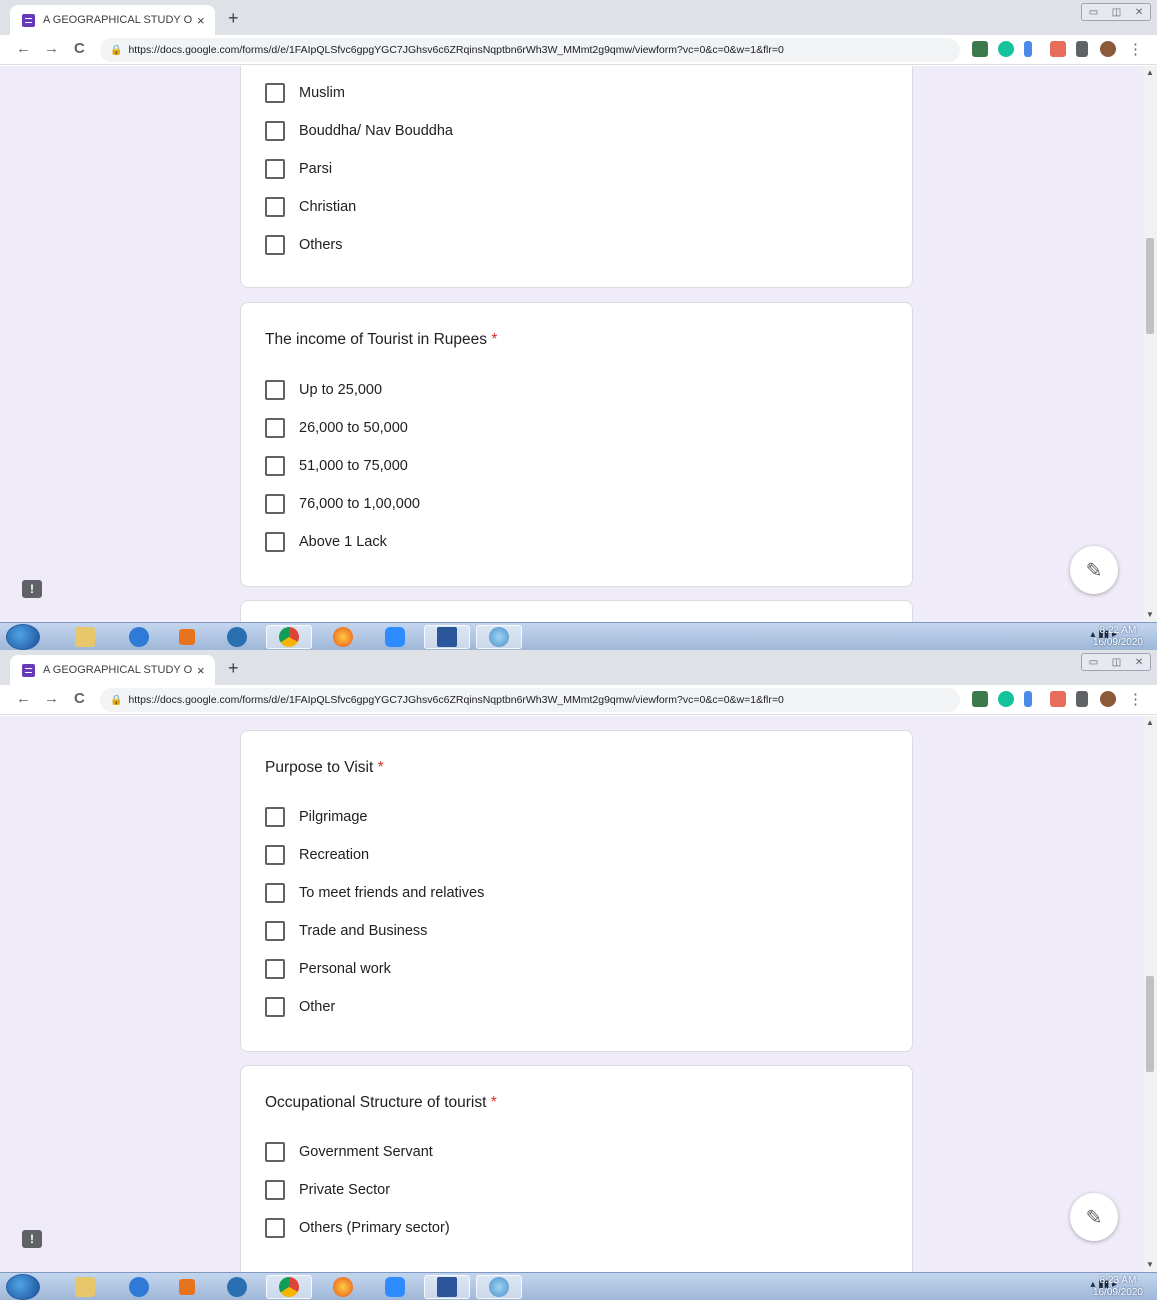 The image size is (1157, 1300). I want to click on option-income: 26,000 to 50,000, so click(336, 428).